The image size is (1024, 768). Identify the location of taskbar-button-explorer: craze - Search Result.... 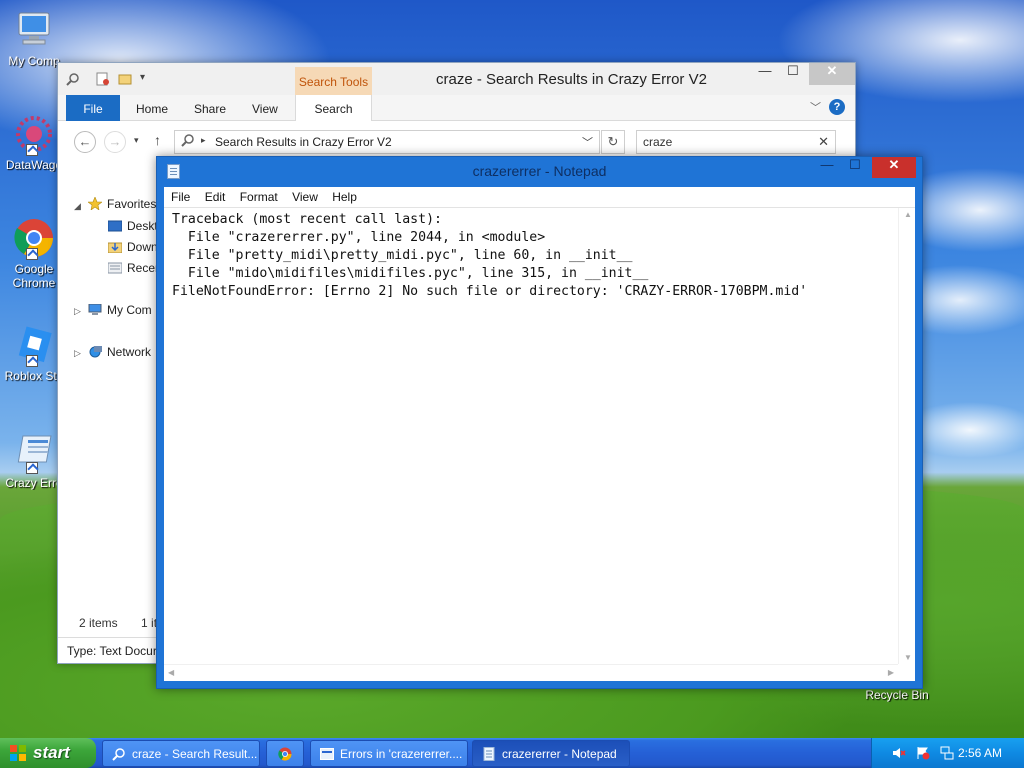
(181, 753).